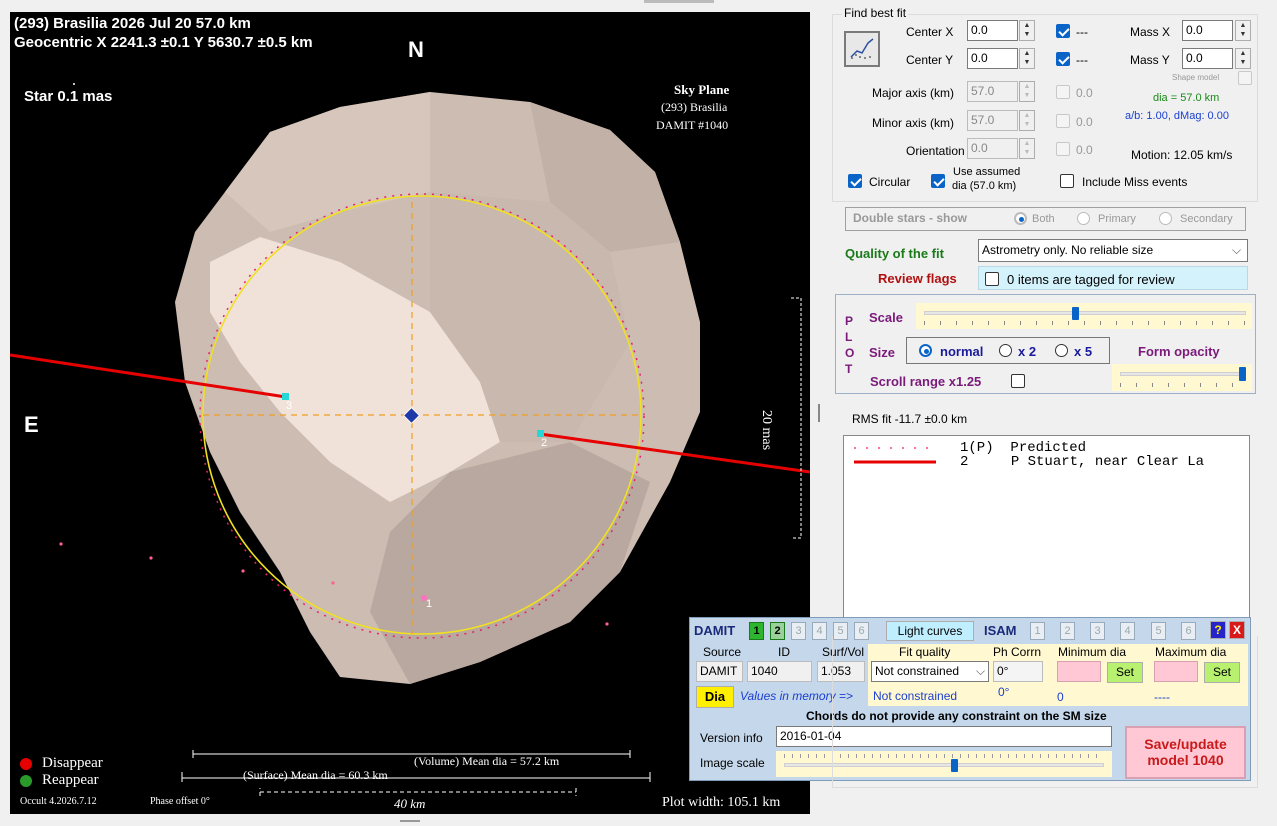  I want to click on mas-scale-bracket, so click(796, 418).